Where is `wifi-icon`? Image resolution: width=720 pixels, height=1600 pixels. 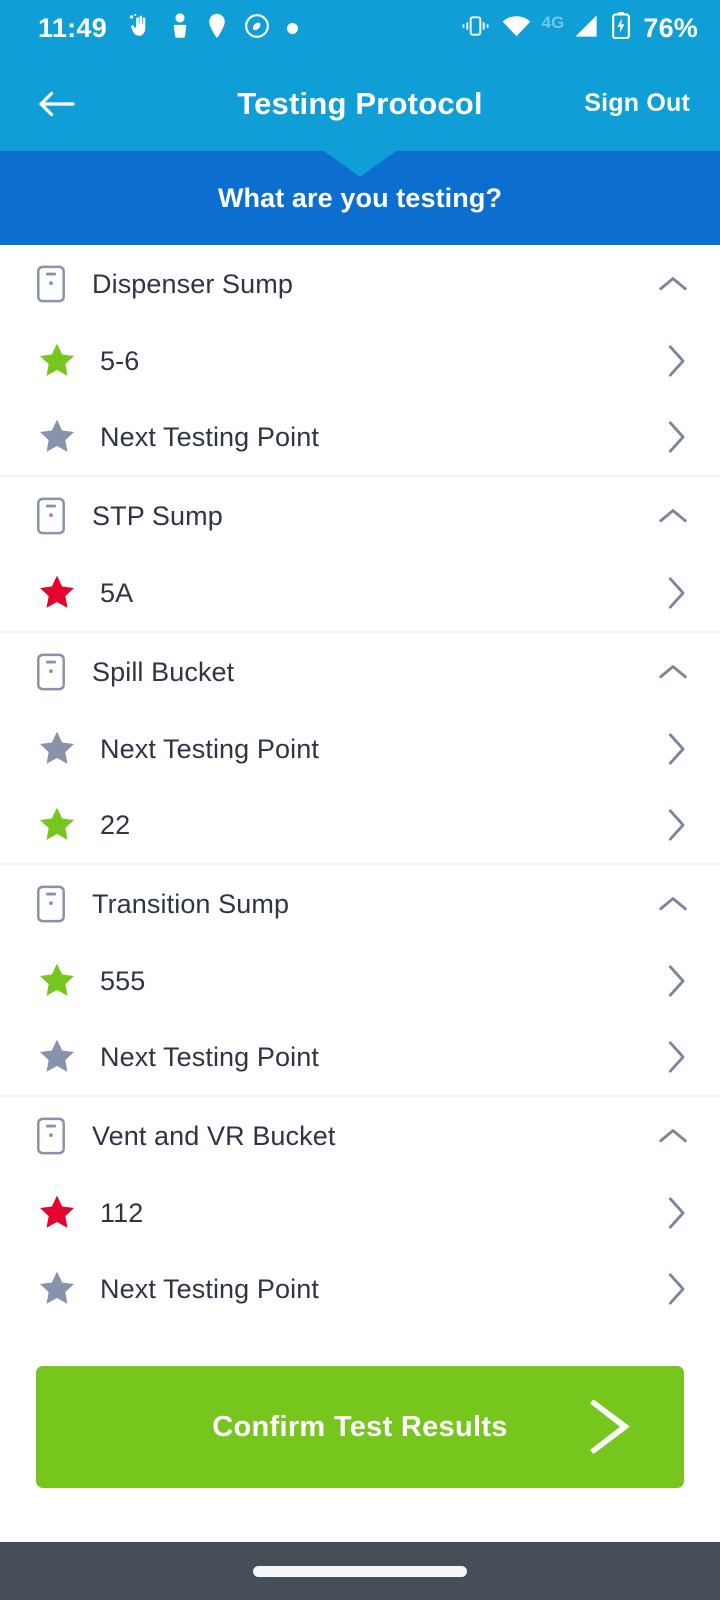
wifi-icon is located at coordinates (516, 28).